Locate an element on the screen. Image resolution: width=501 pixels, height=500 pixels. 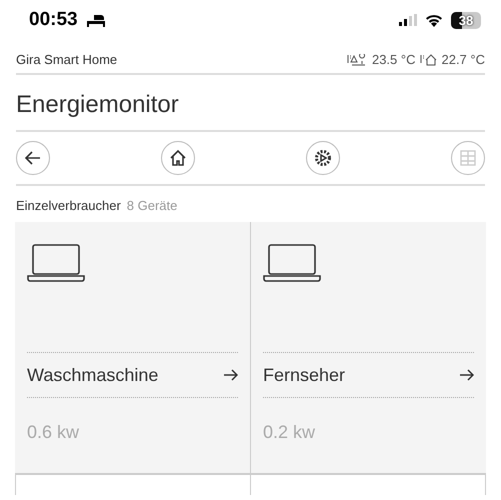
power-value: 0.2 kw is located at coordinates (289, 432).